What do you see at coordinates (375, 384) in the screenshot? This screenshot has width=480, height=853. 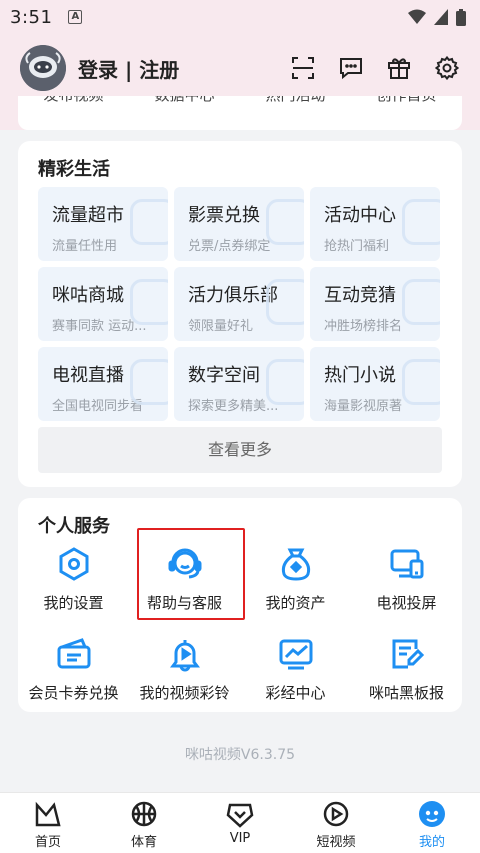 I see `tile-hot-novels: 热门小说 海量影视原著` at bounding box center [375, 384].